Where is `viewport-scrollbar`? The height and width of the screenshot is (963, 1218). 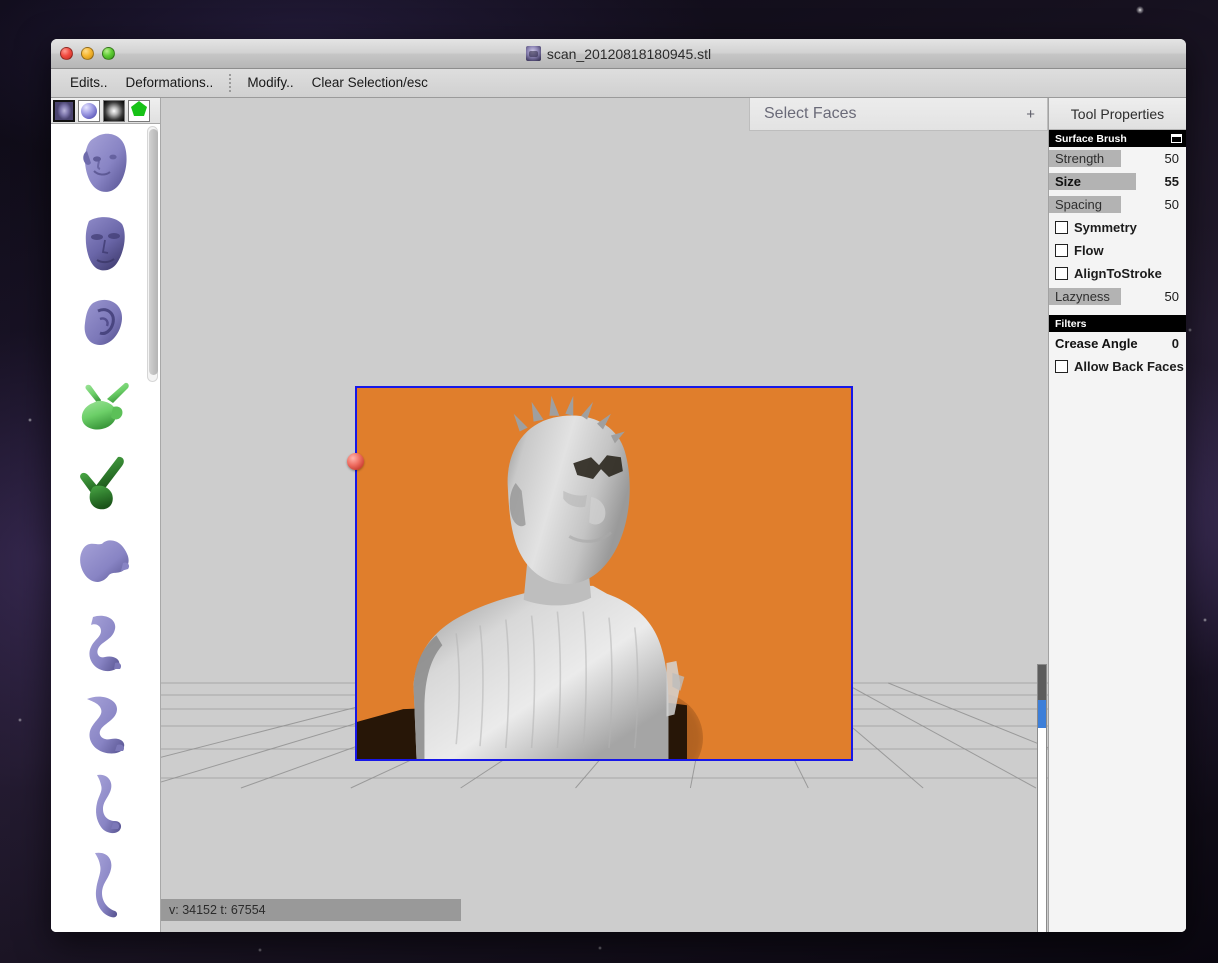 viewport-scrollbar is located at coordinates (1042, 798).